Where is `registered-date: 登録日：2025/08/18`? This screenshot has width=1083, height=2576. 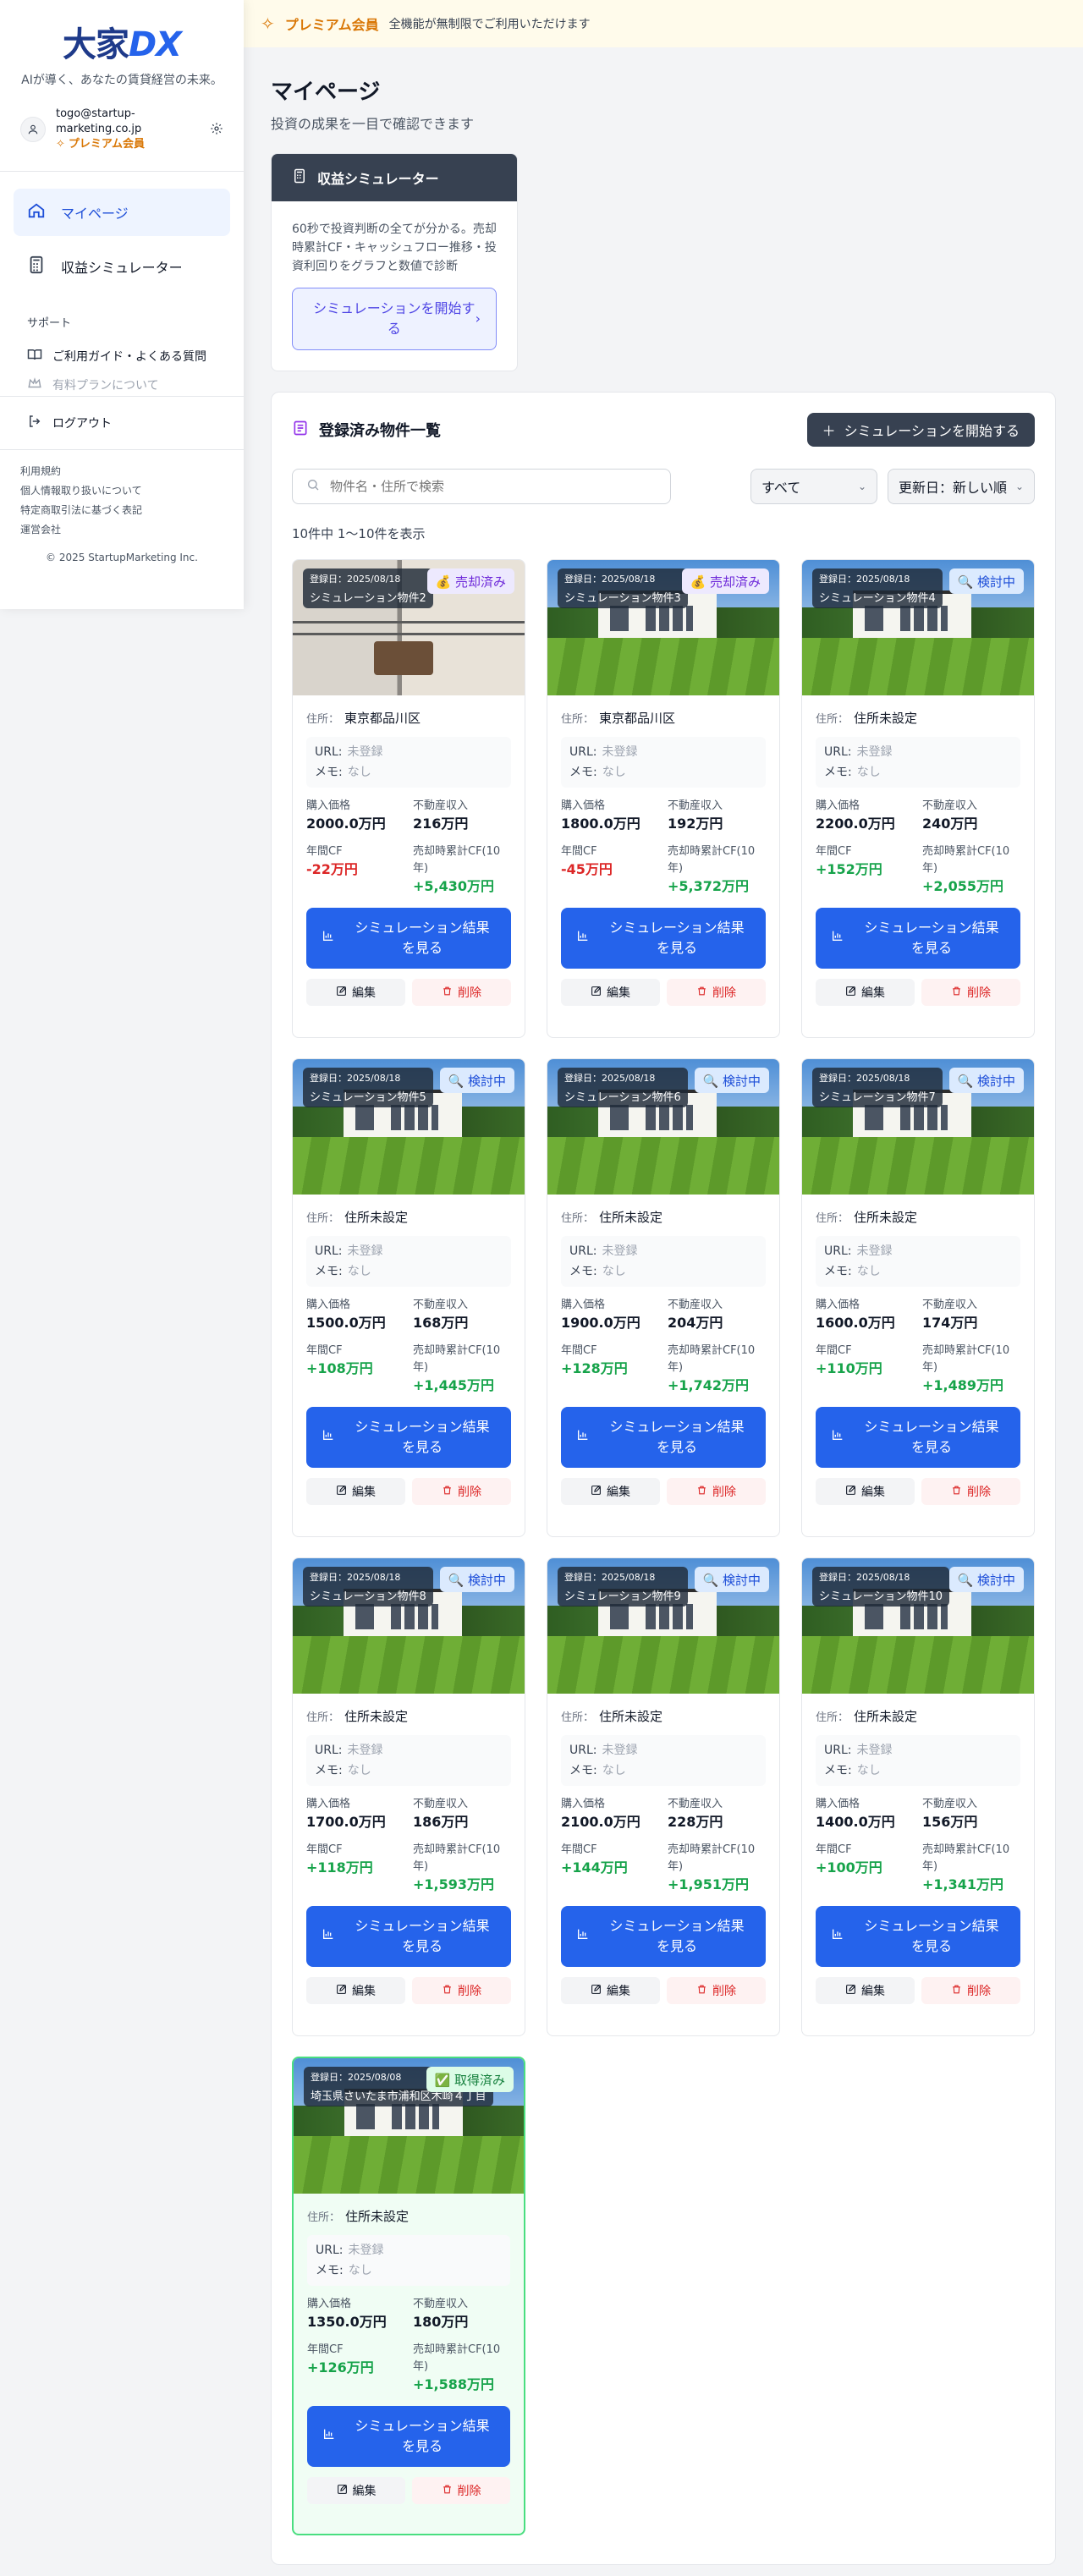
registered-date: 登録日：2025/08/18 is located at coordinates (864, 1577).